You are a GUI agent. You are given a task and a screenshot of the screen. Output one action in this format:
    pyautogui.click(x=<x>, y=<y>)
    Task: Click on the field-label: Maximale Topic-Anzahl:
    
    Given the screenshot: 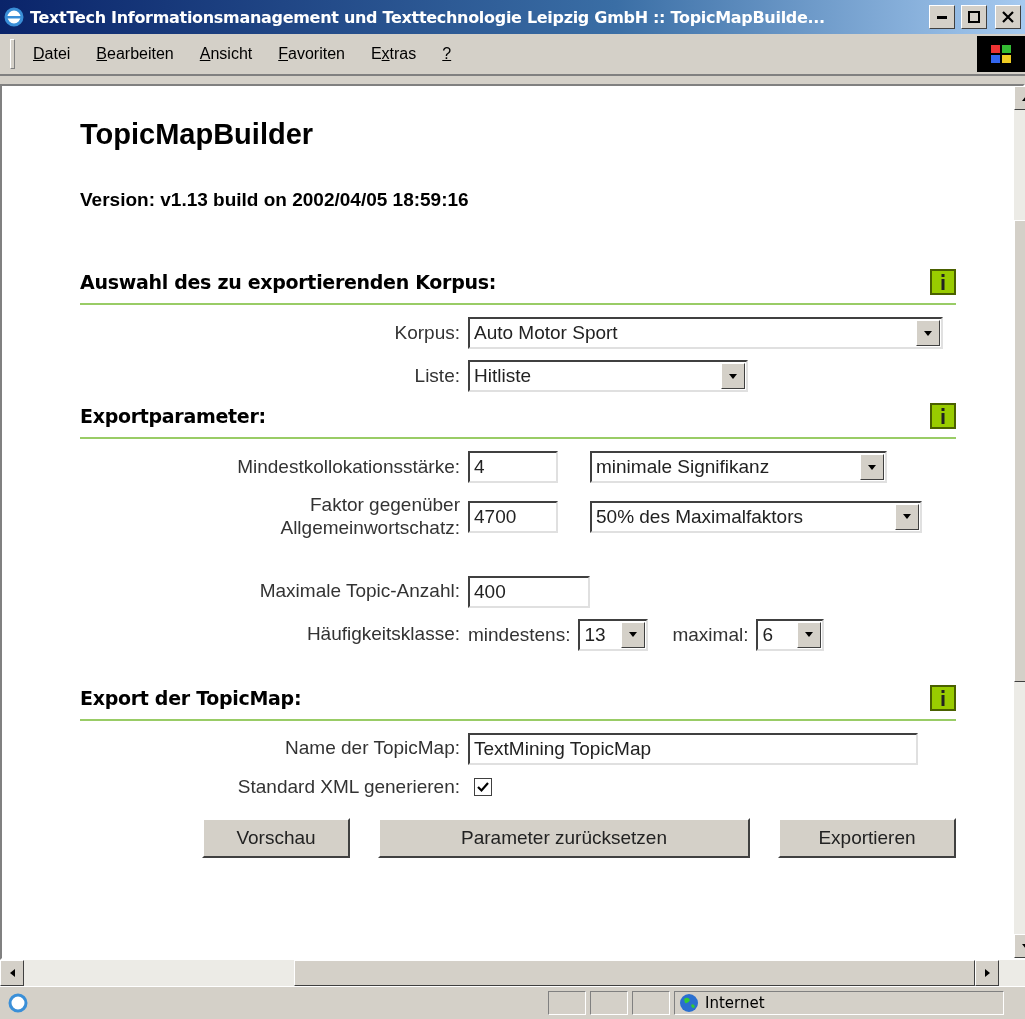 What is the action you would take?
    pyautogui.click(x=359, y=591)
    